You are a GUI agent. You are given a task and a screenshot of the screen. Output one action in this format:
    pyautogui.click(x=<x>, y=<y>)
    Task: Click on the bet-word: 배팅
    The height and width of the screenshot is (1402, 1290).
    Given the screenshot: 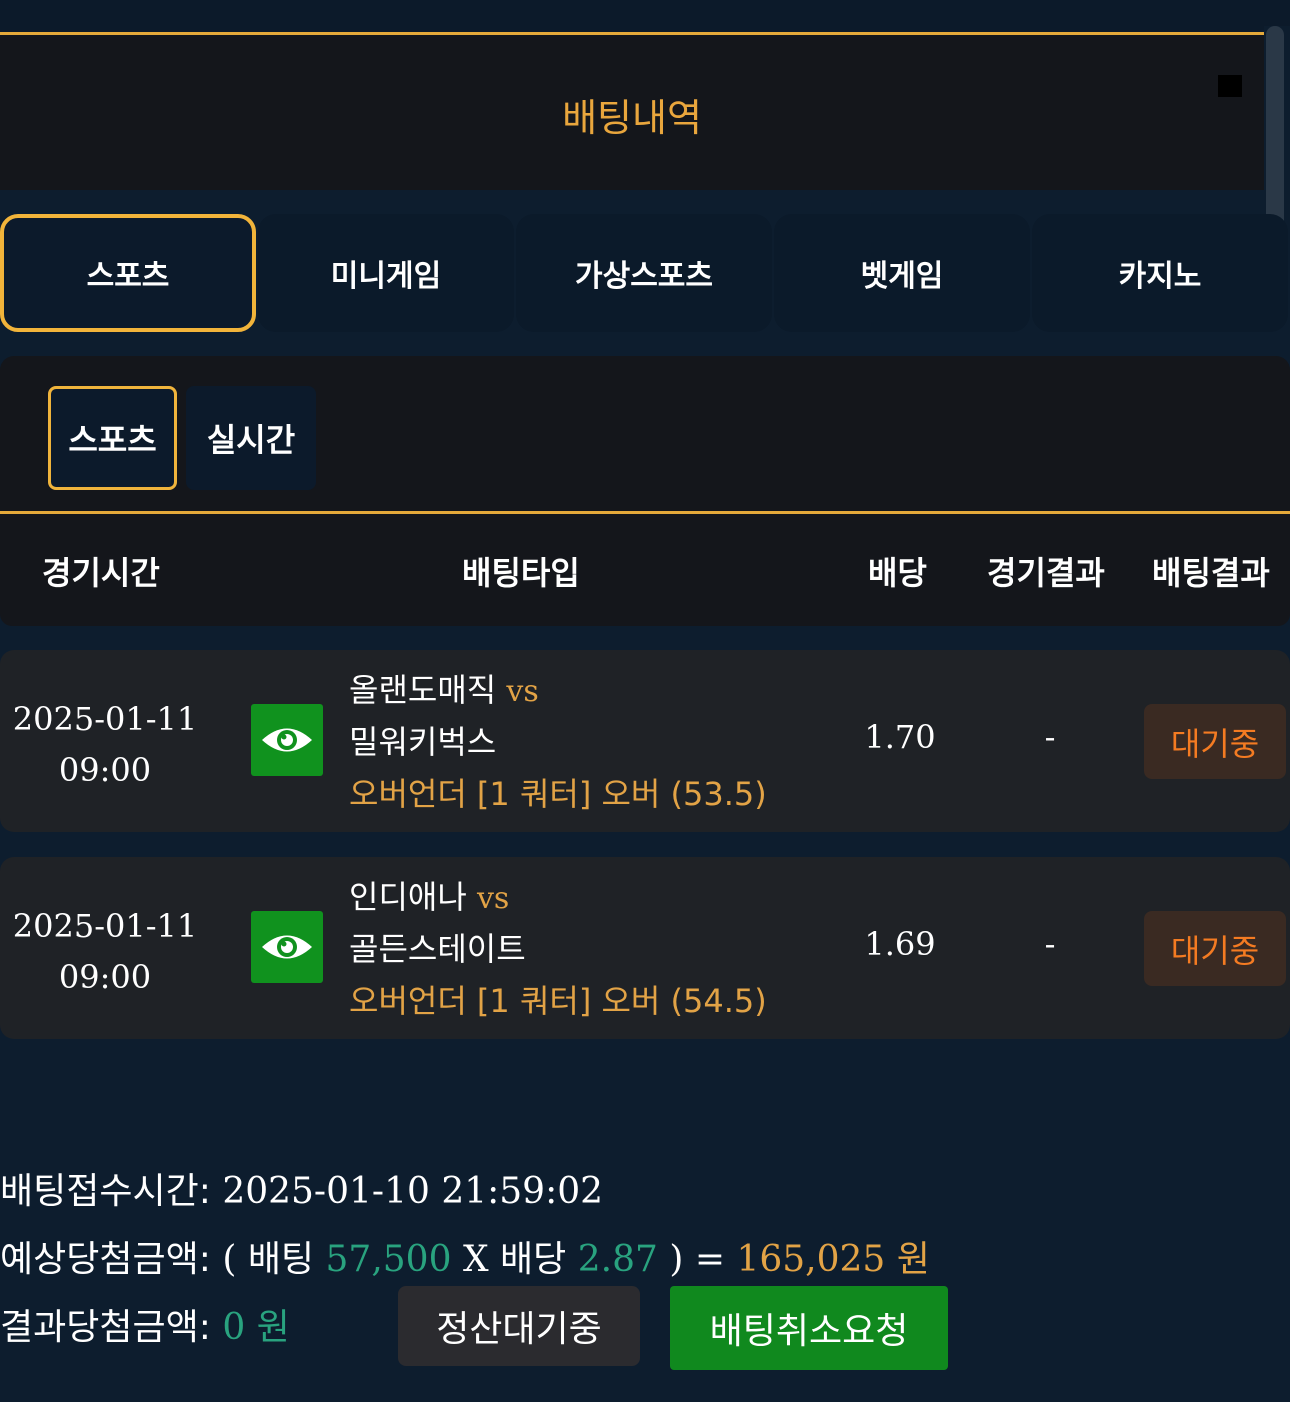 What is the action you would take?
    pyautogui.click(x=281, y=1259)
    